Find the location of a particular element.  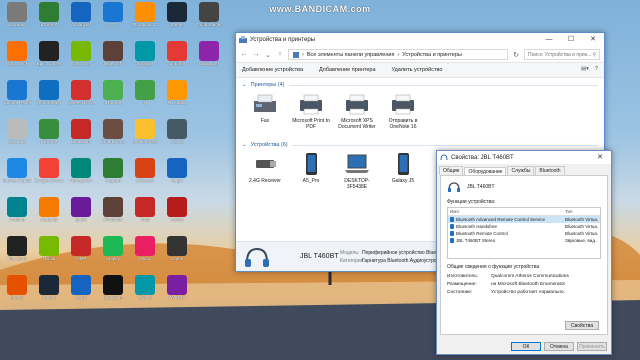

properties-button: Свойства is located at coordinates (582, 325).